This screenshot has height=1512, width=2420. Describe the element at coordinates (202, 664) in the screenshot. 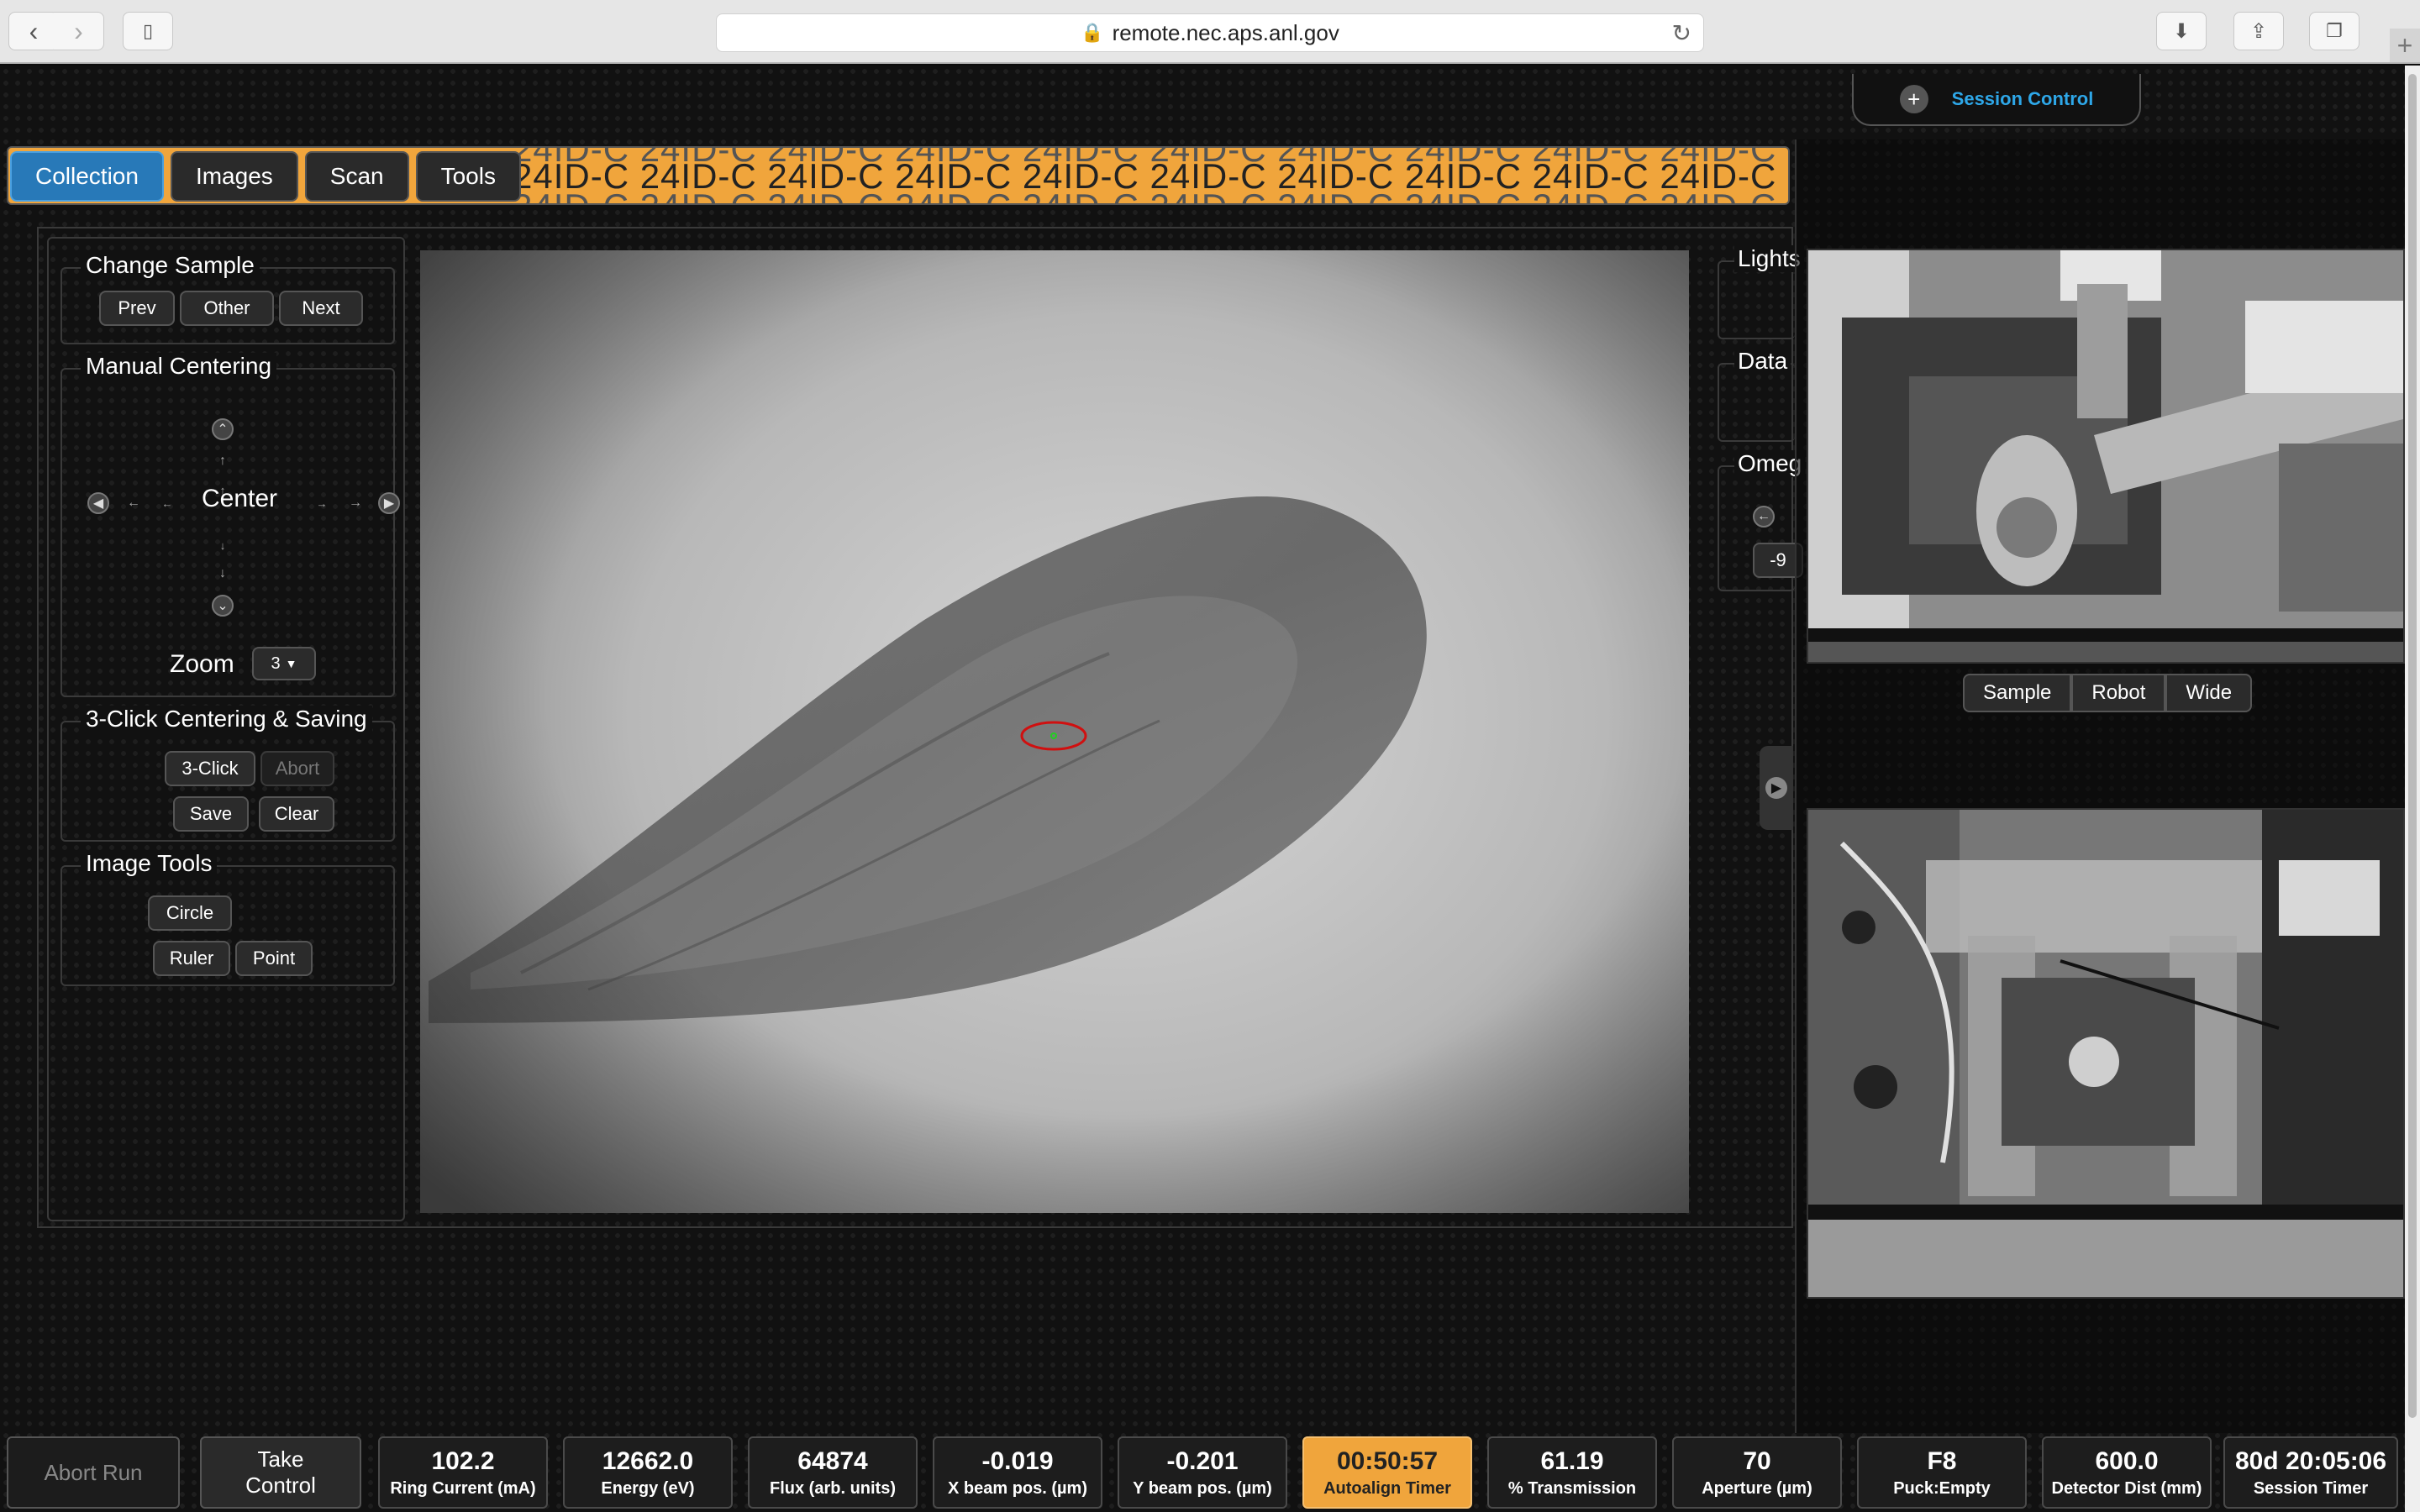

I see `zoom-label: Zoom` at that location.